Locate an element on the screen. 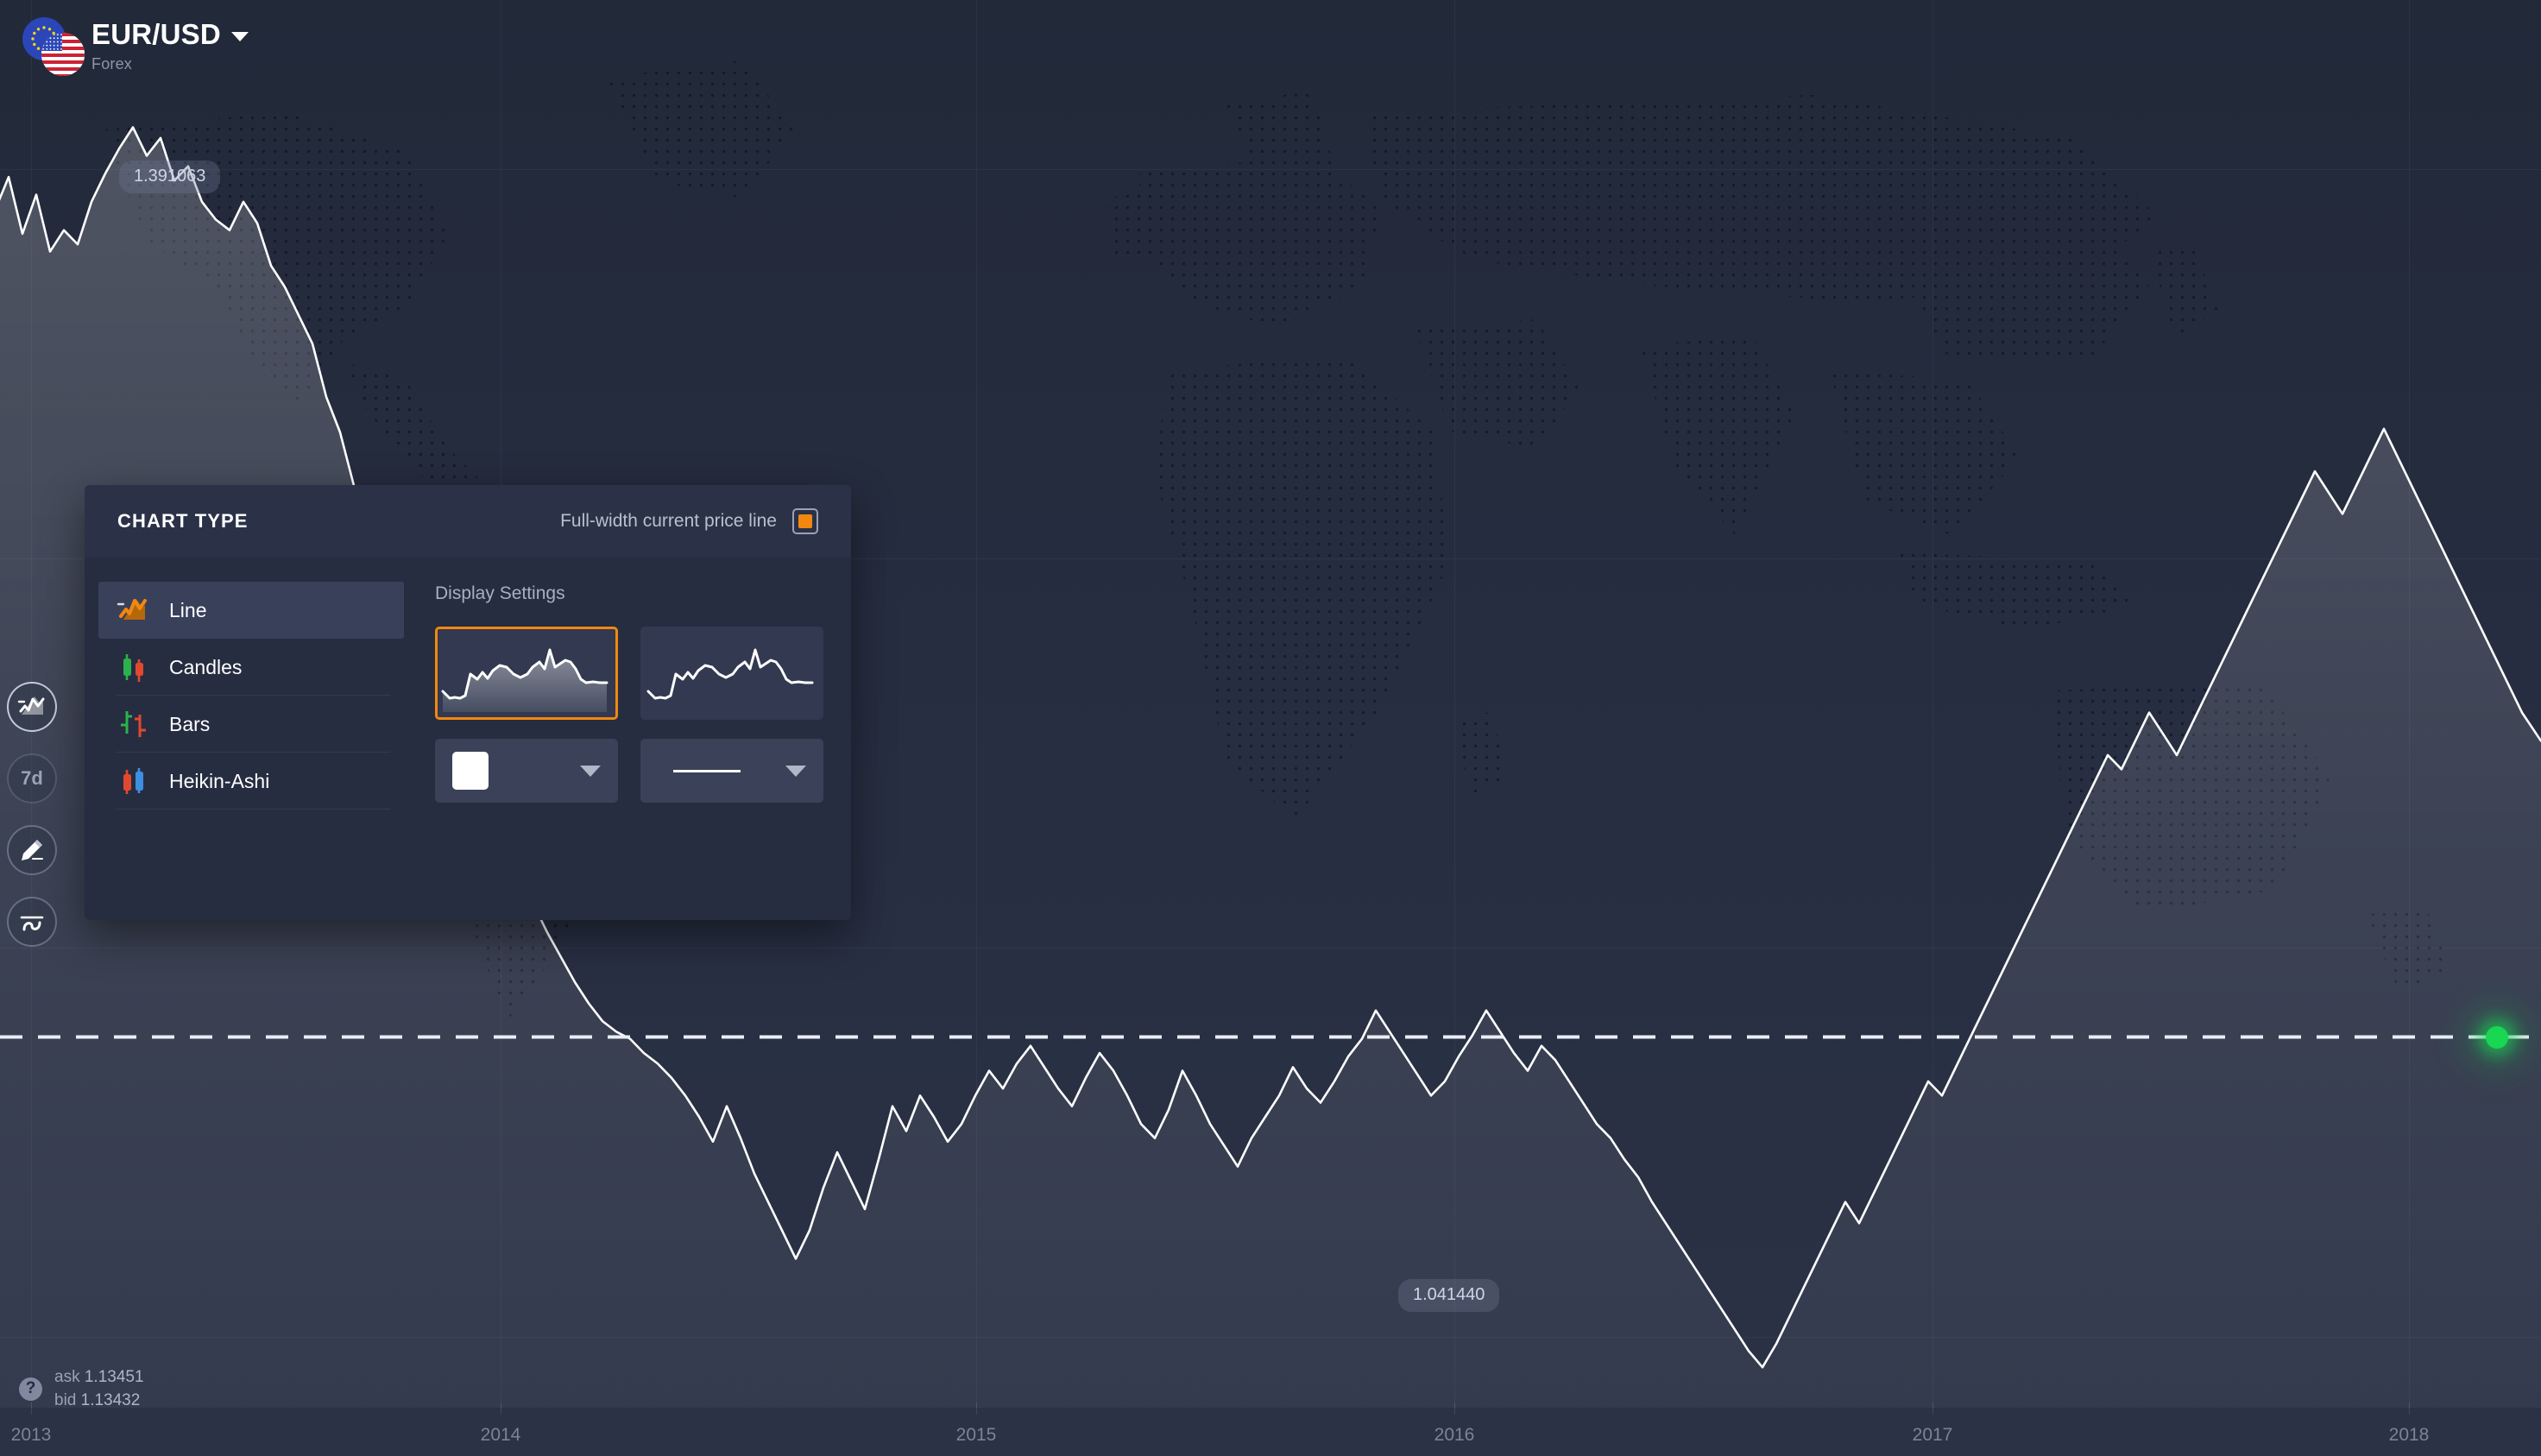  bid-price-row: bid 1.13432 is located at coordinates (99, 1401).